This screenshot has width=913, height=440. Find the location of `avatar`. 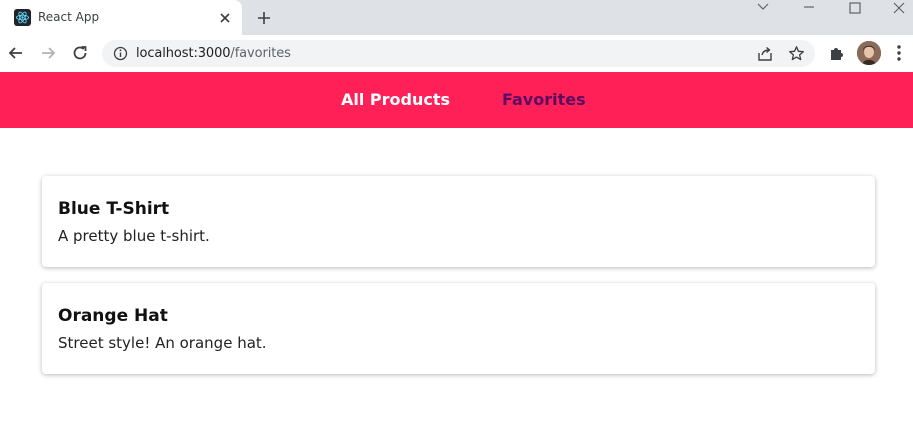

avatar is located at coordinates (869, 53).